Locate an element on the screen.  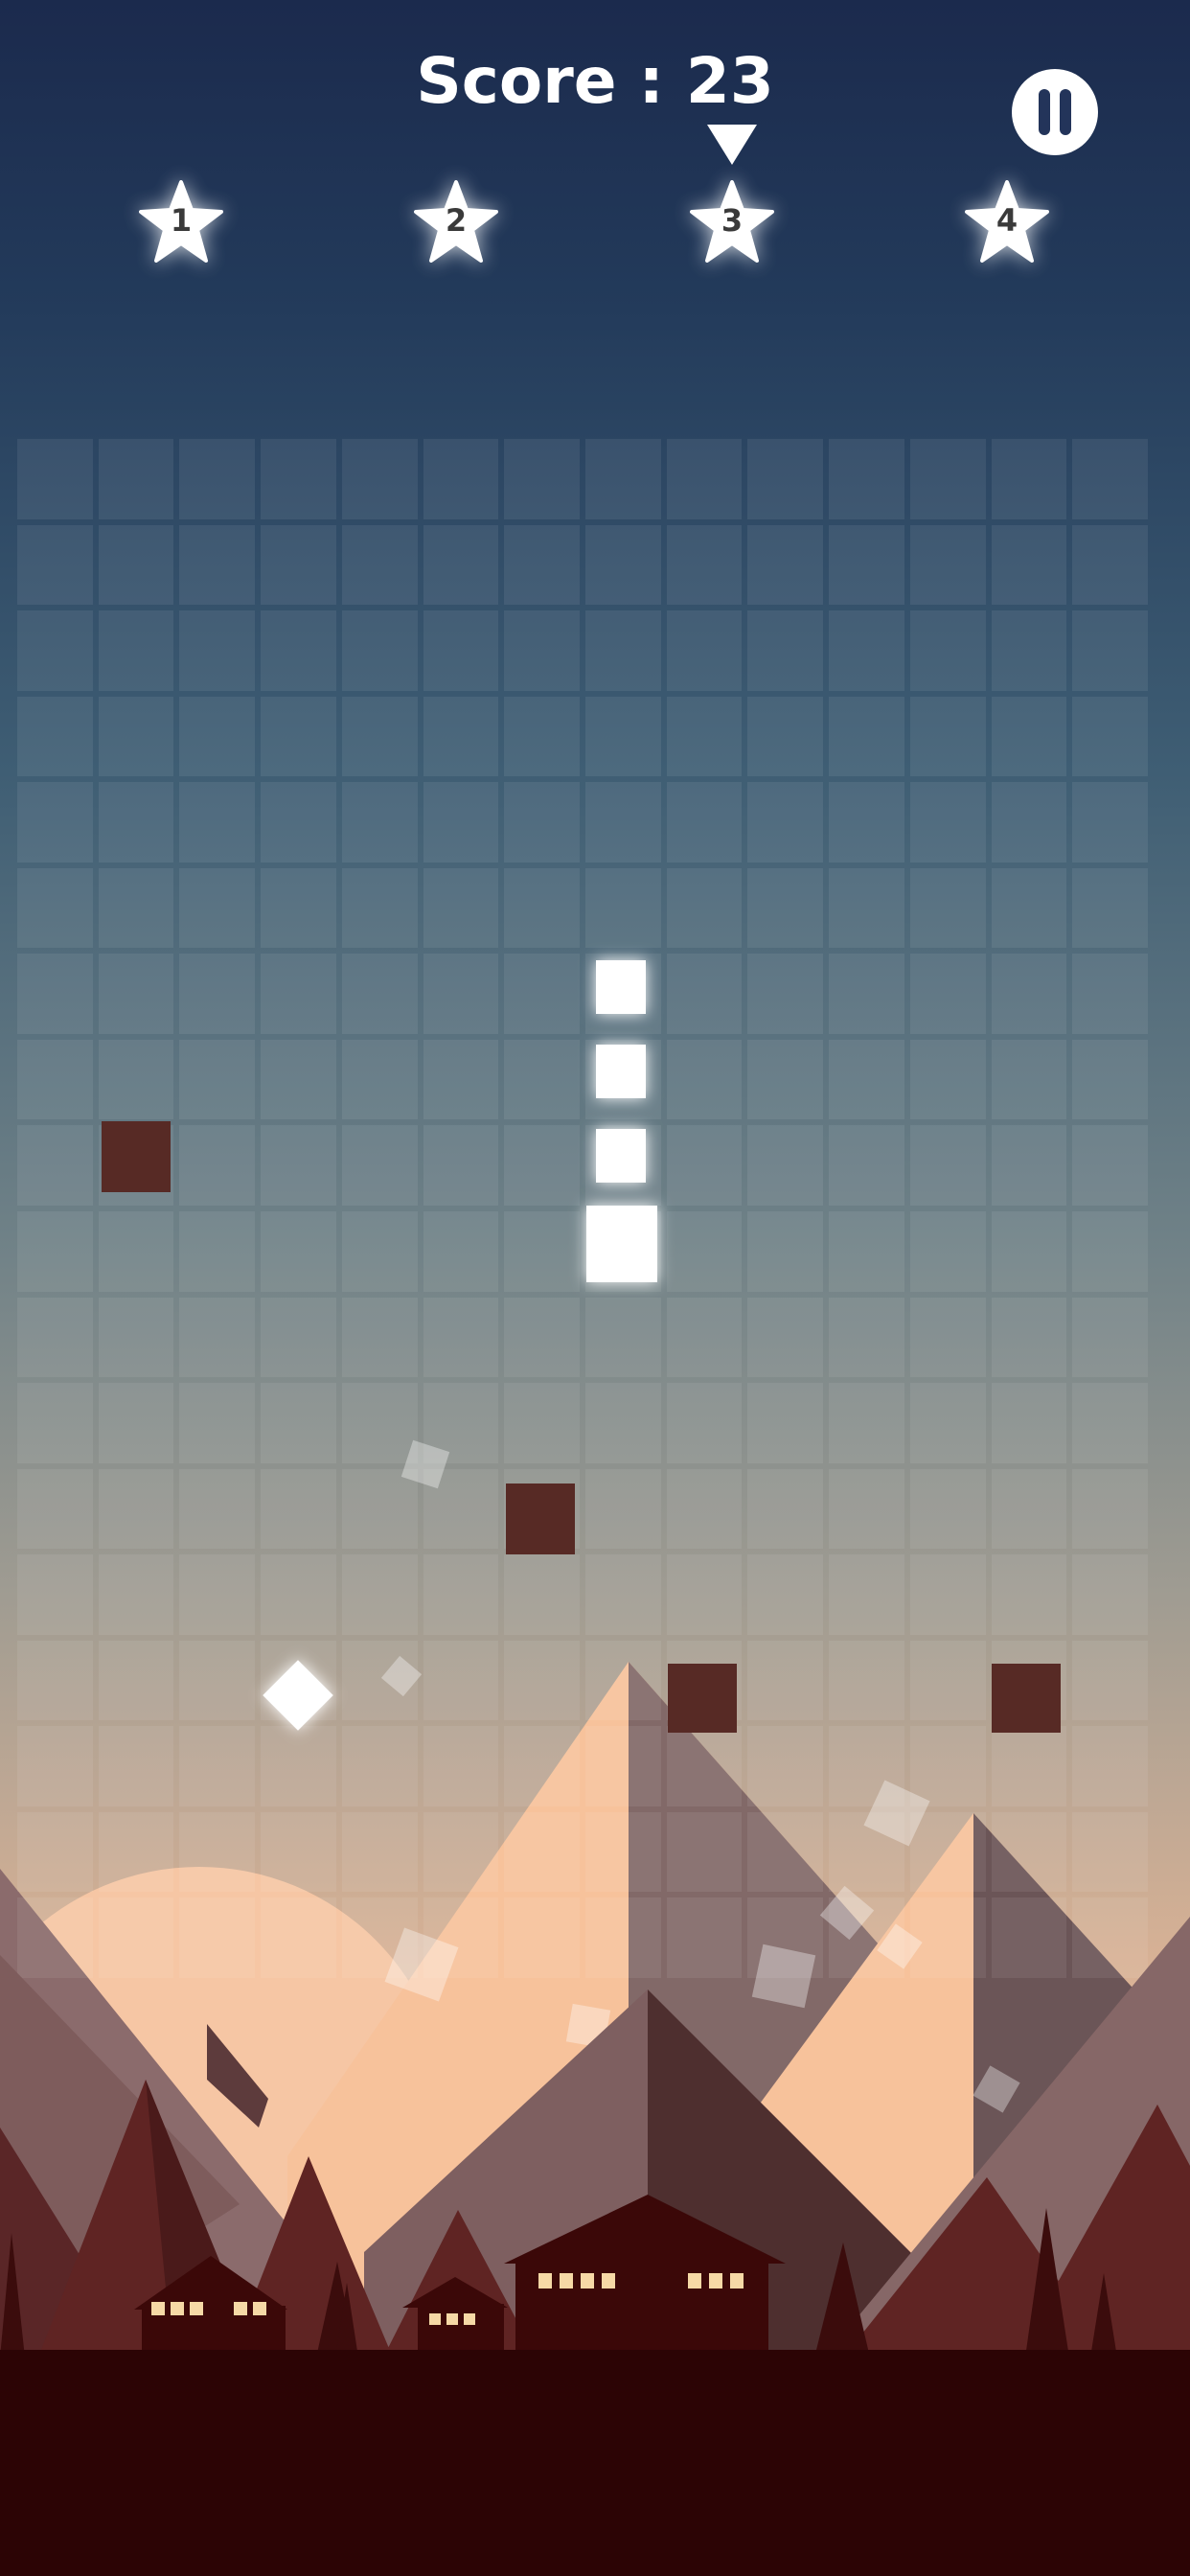
small-peak is located at coordinates (238, 2076).